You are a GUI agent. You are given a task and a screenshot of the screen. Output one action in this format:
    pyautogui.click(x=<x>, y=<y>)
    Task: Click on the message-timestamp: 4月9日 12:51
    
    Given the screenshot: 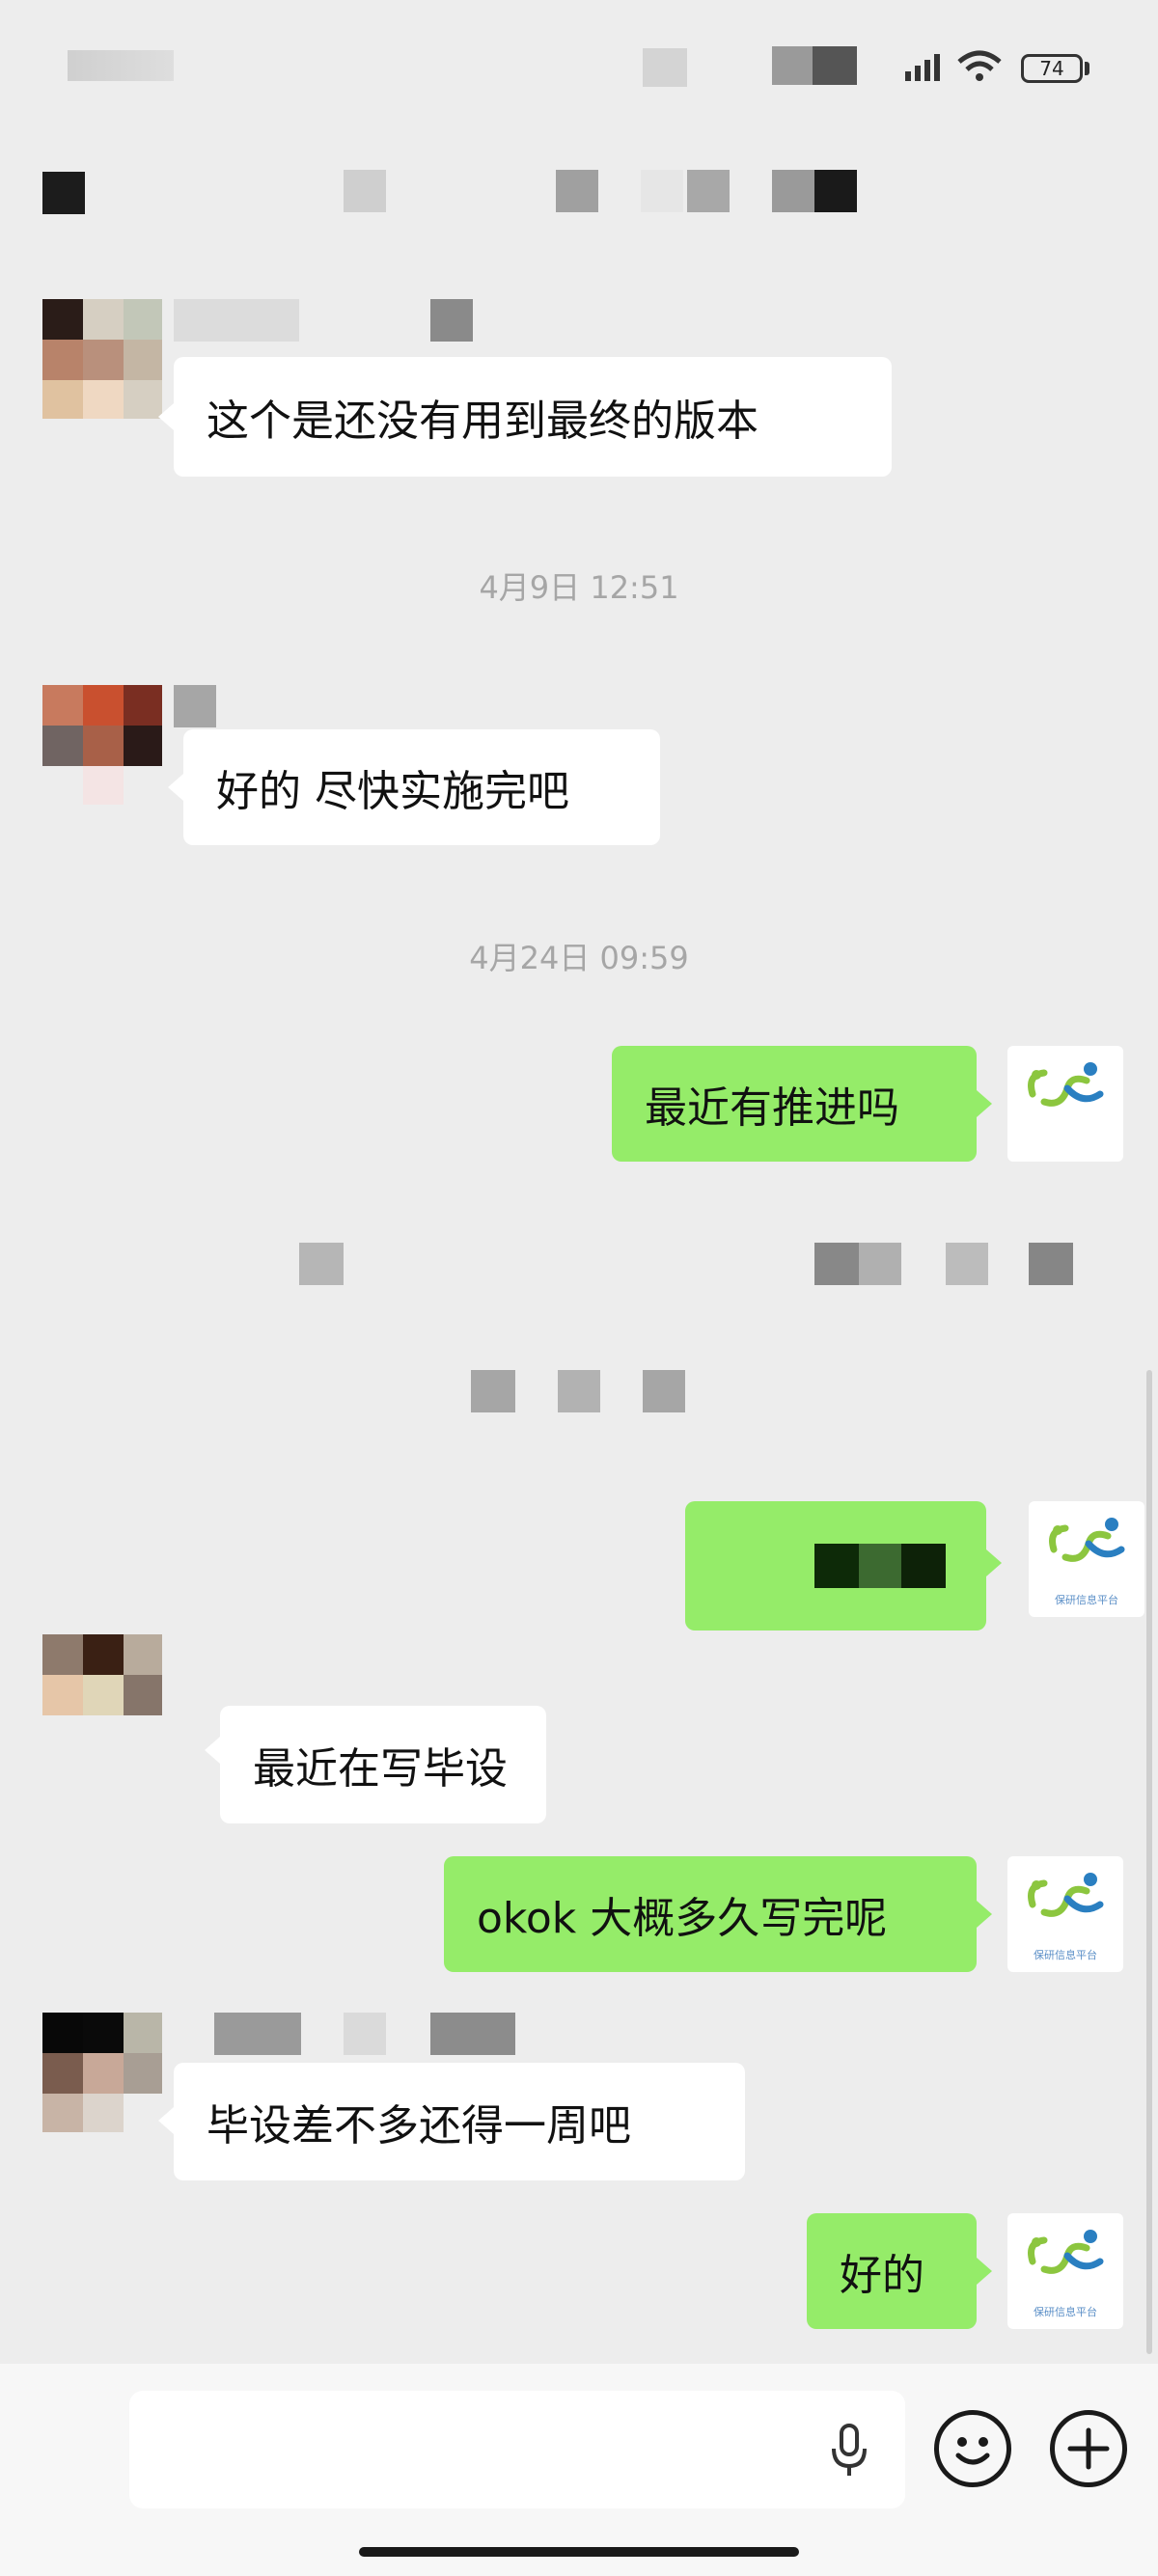 What is the action you would take?
    pyautogui.click(x=579, y=587)
    